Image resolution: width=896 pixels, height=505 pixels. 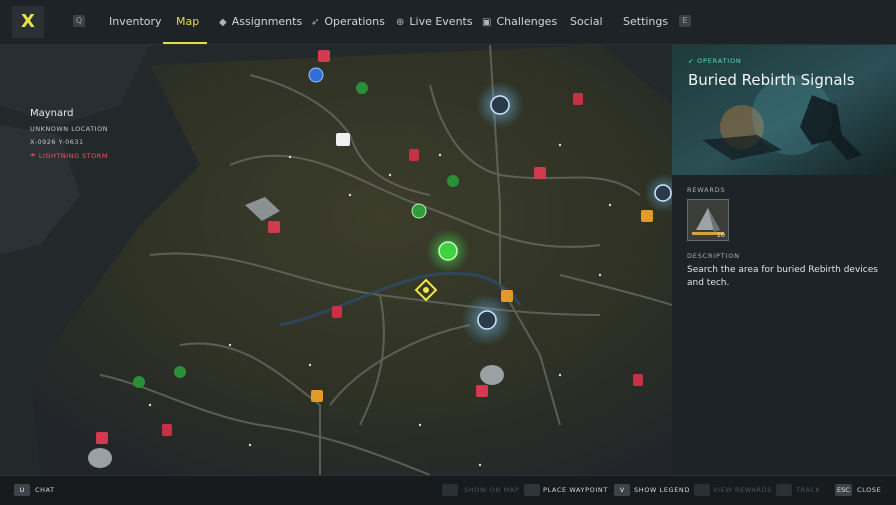 I want to click on tab-settings: Settings, so click(x=645, y=22).